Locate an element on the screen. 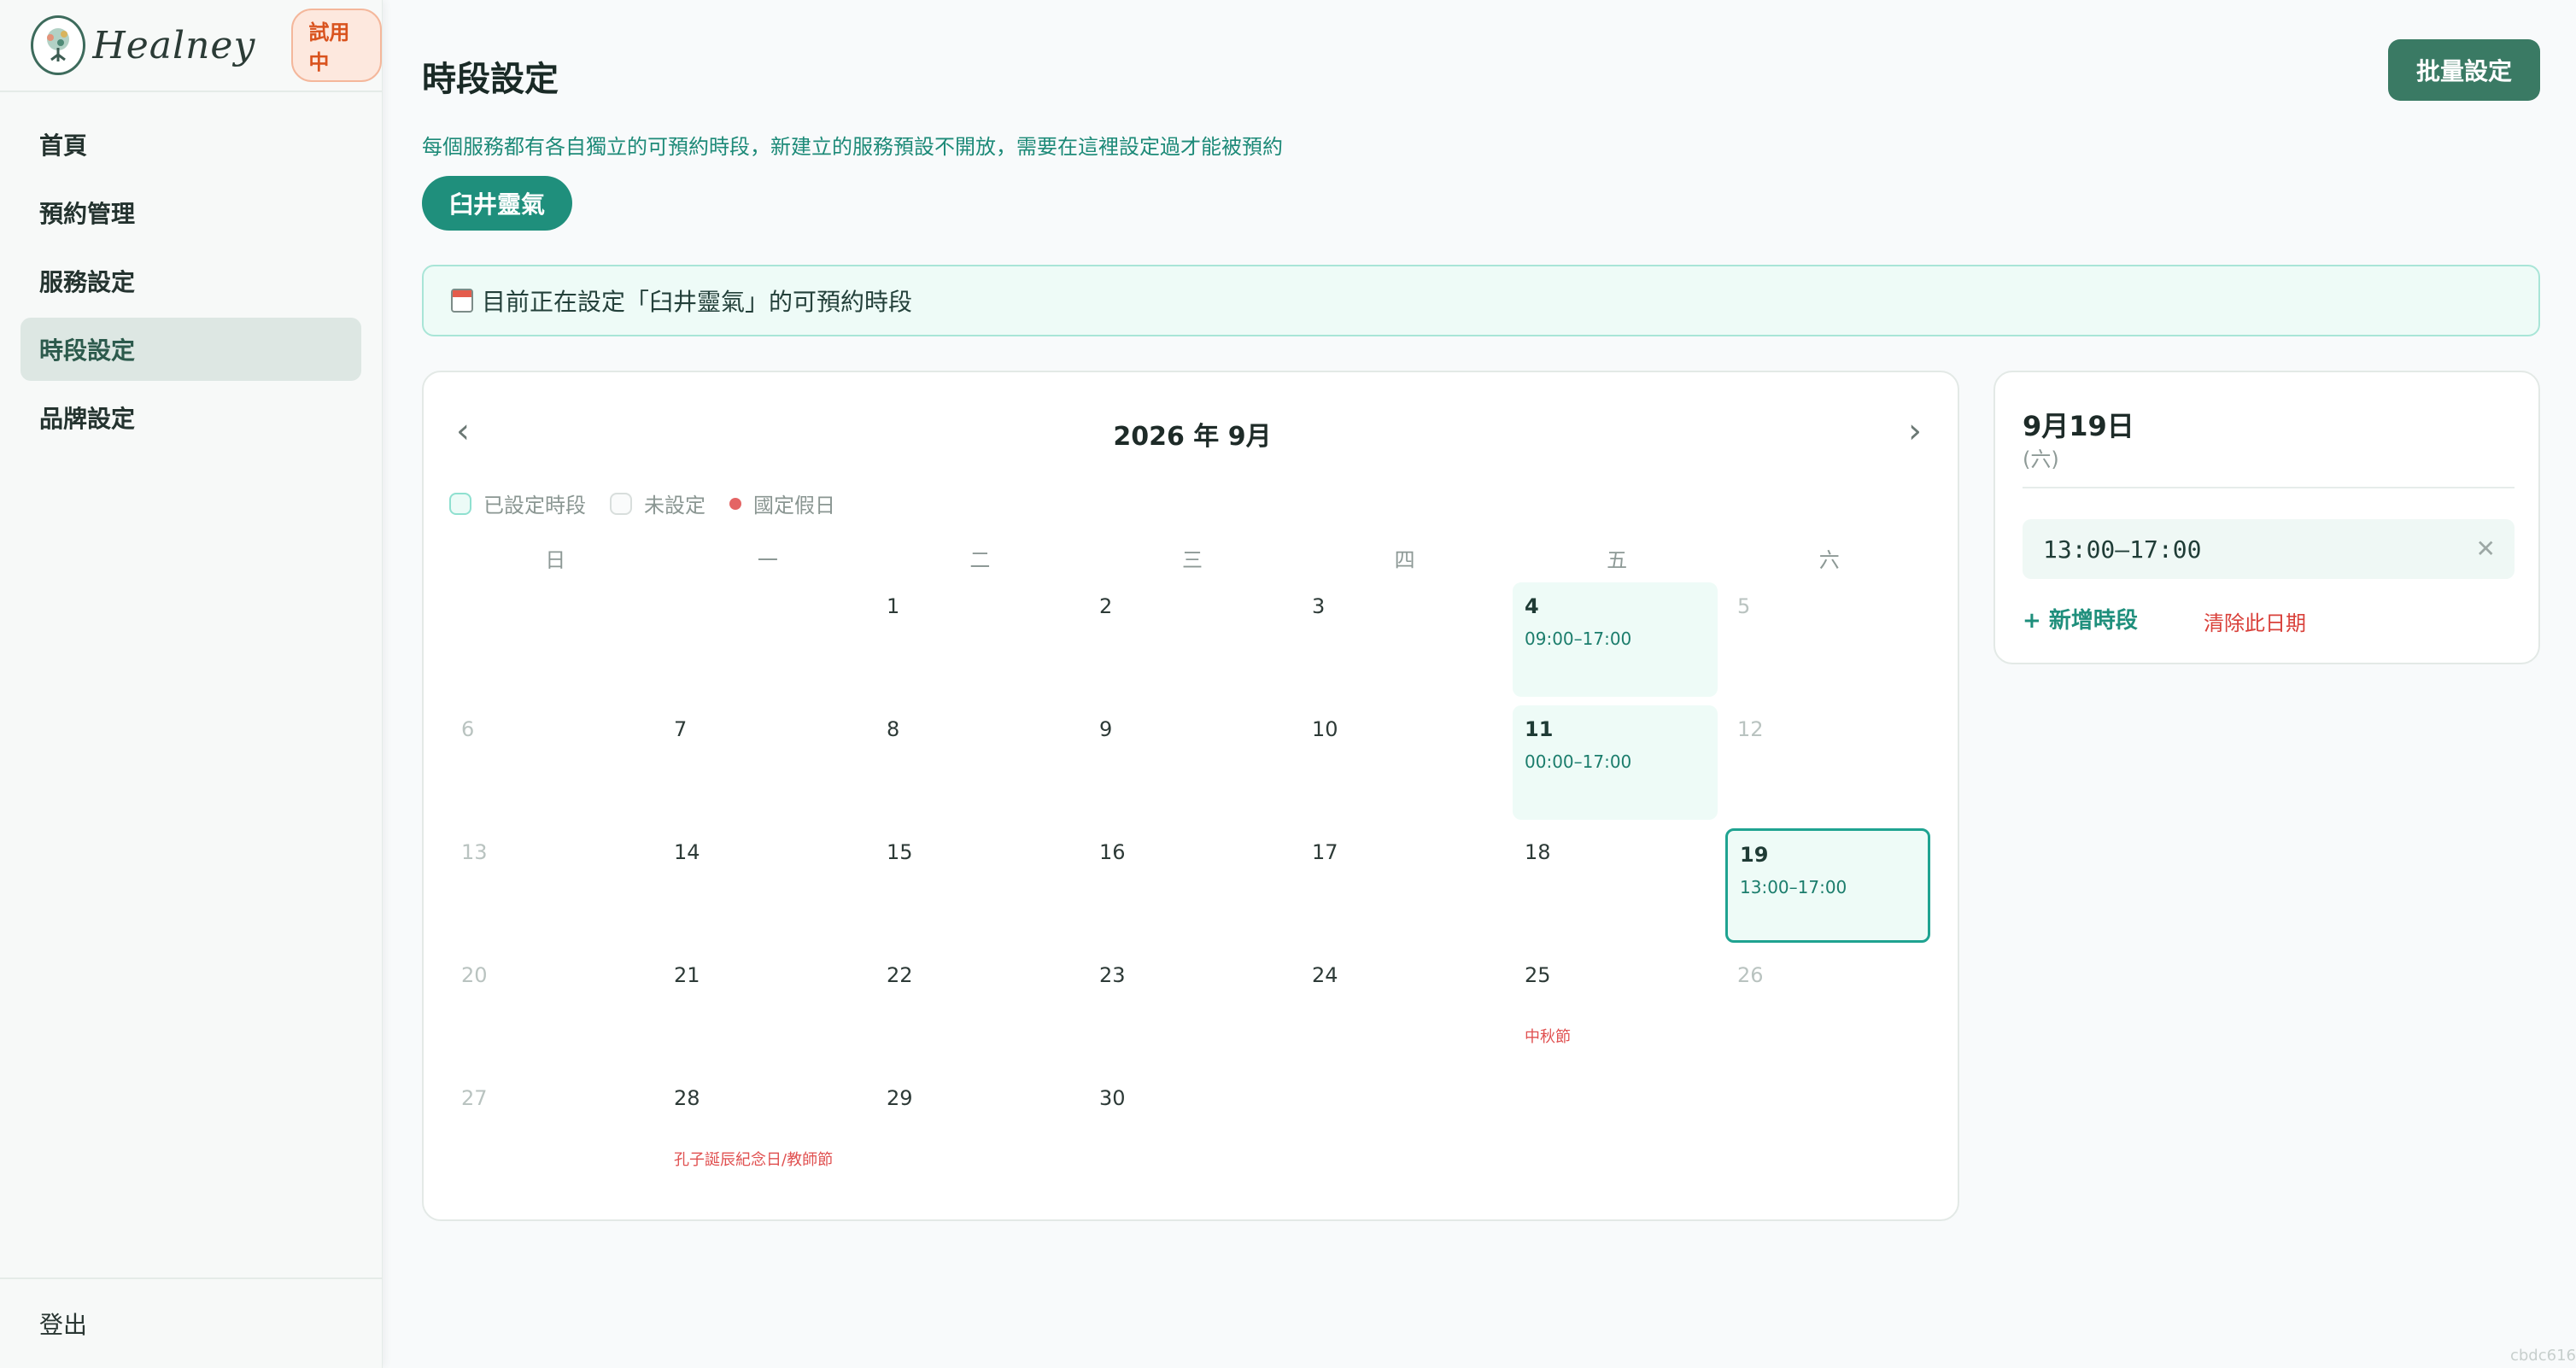  day-number: 5 is located at coordinates (1744, 606).